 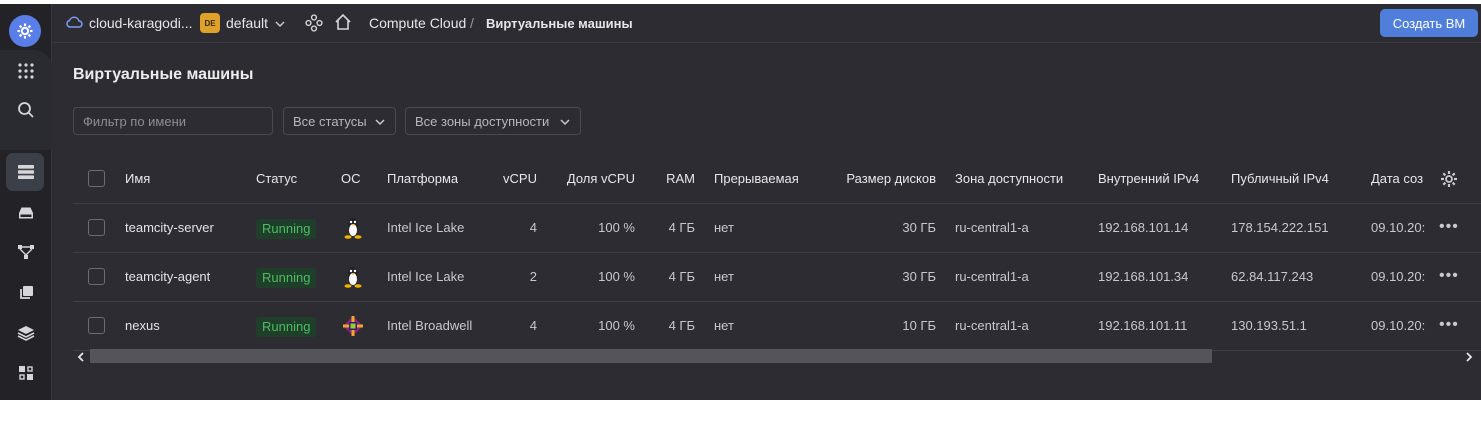 What do you see at coordinates (135, 121) in the screenshot?
I see `name-filter-placeholder: Фильтр по имени` at bounding box center [135, 121].